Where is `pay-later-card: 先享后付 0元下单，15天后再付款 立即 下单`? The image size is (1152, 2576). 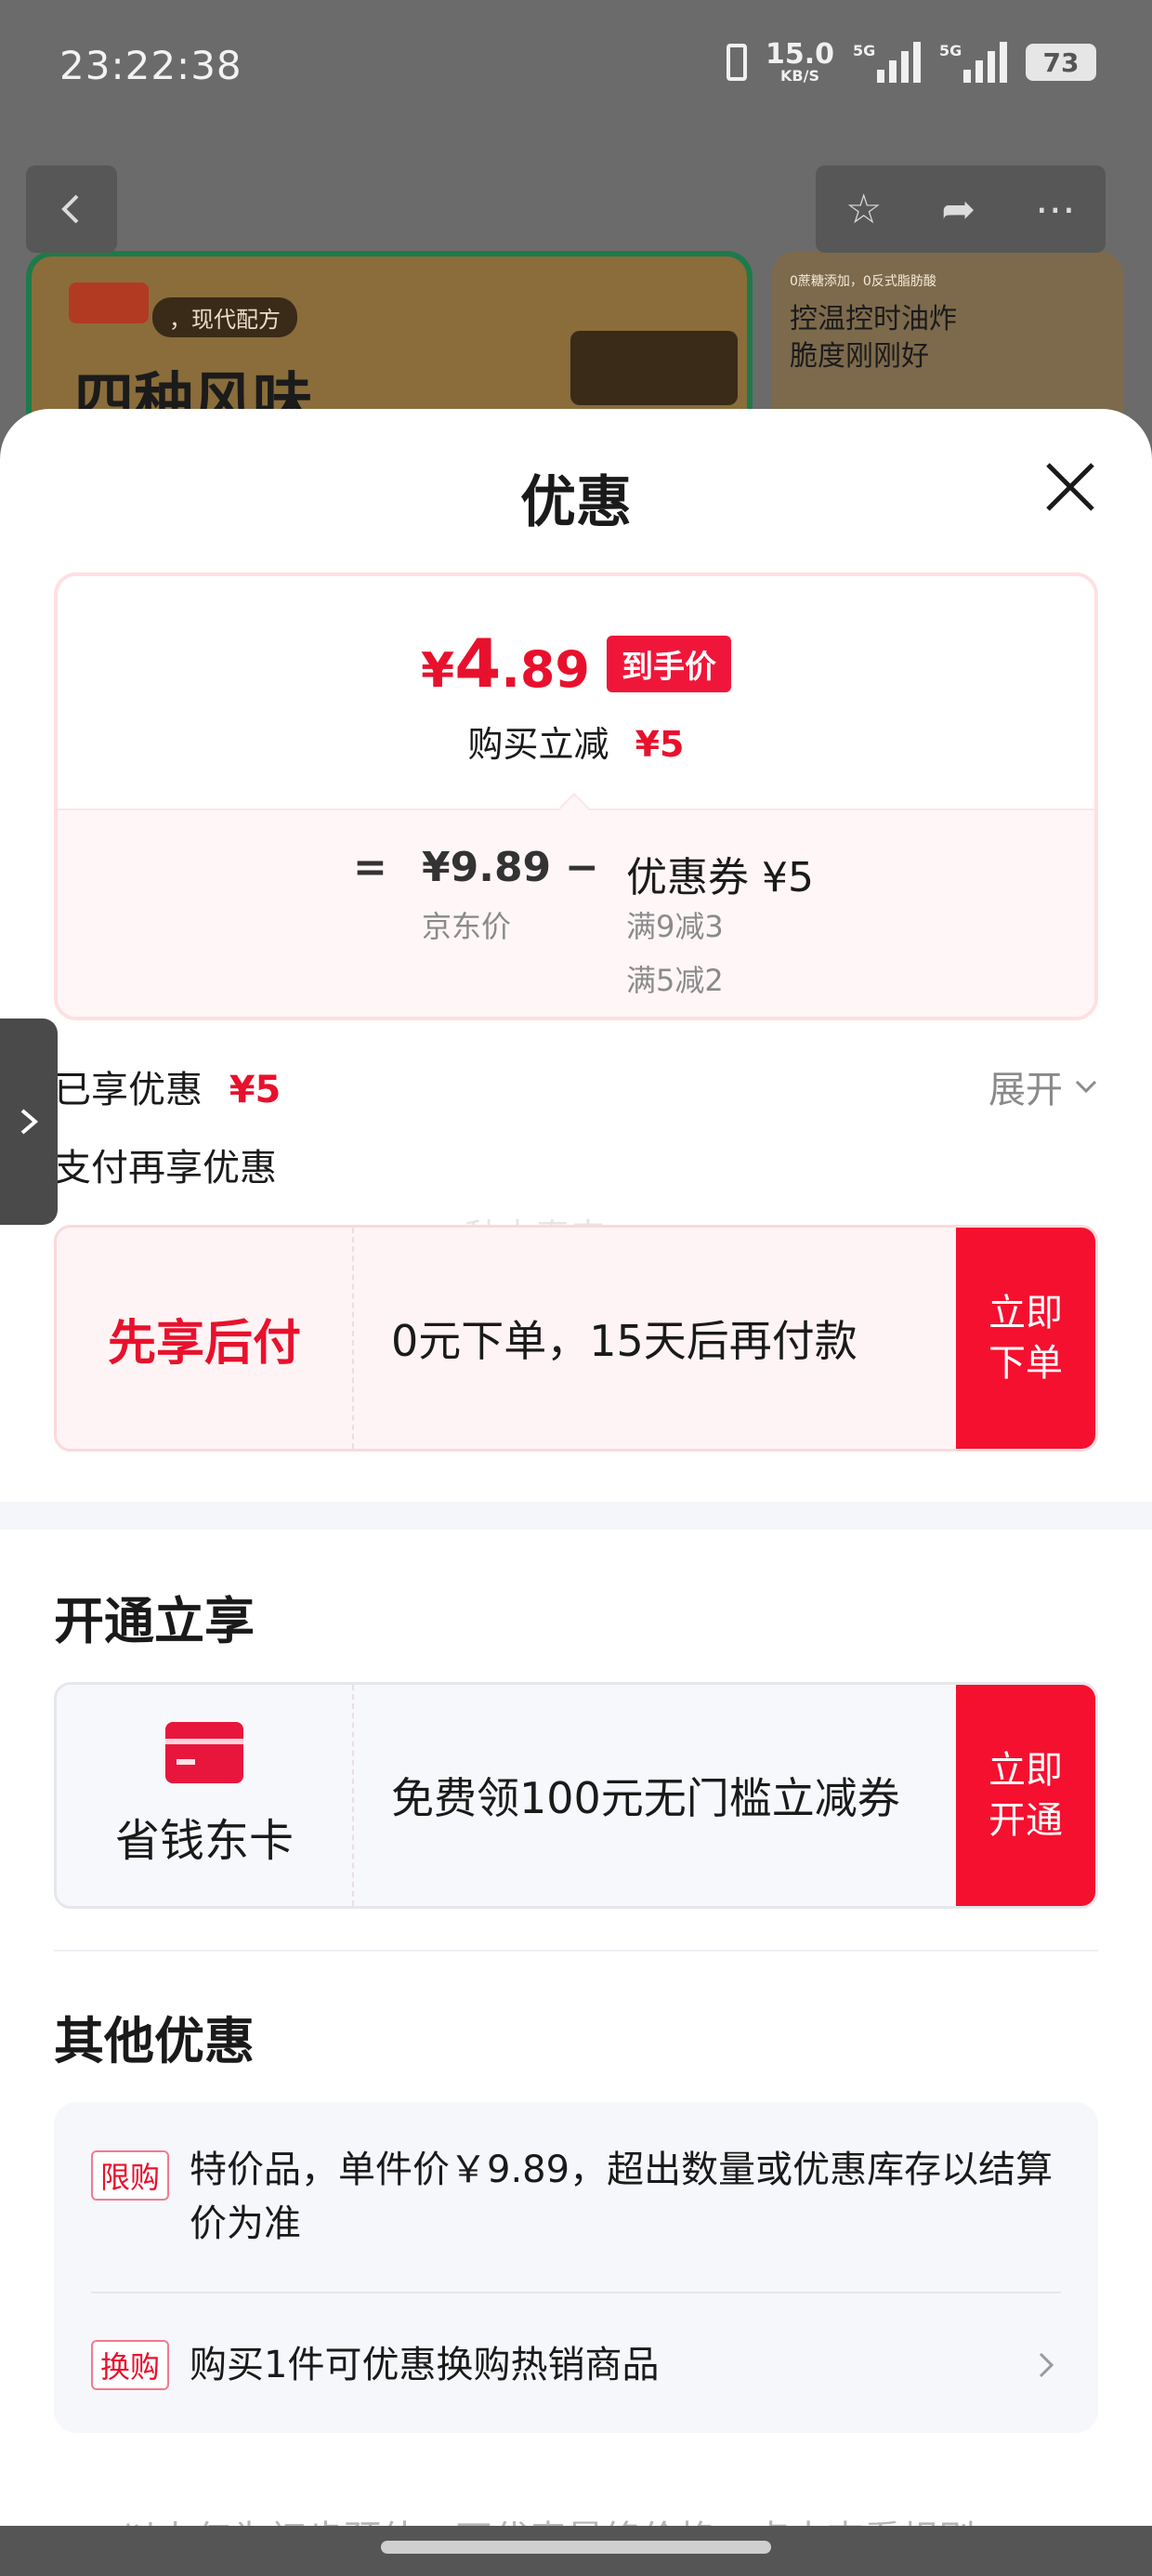
pay-later-card: 先享后付 0元下单，15天后再付款 立即 下单 is located at coordinates (576, 1338).